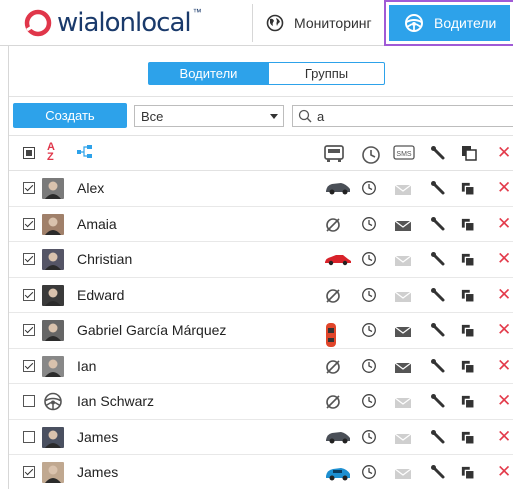 The image size is (513, 489). Describe the element at coordinates (274, 116) in the screenshot. I see `chevron-down-icon` at that location.